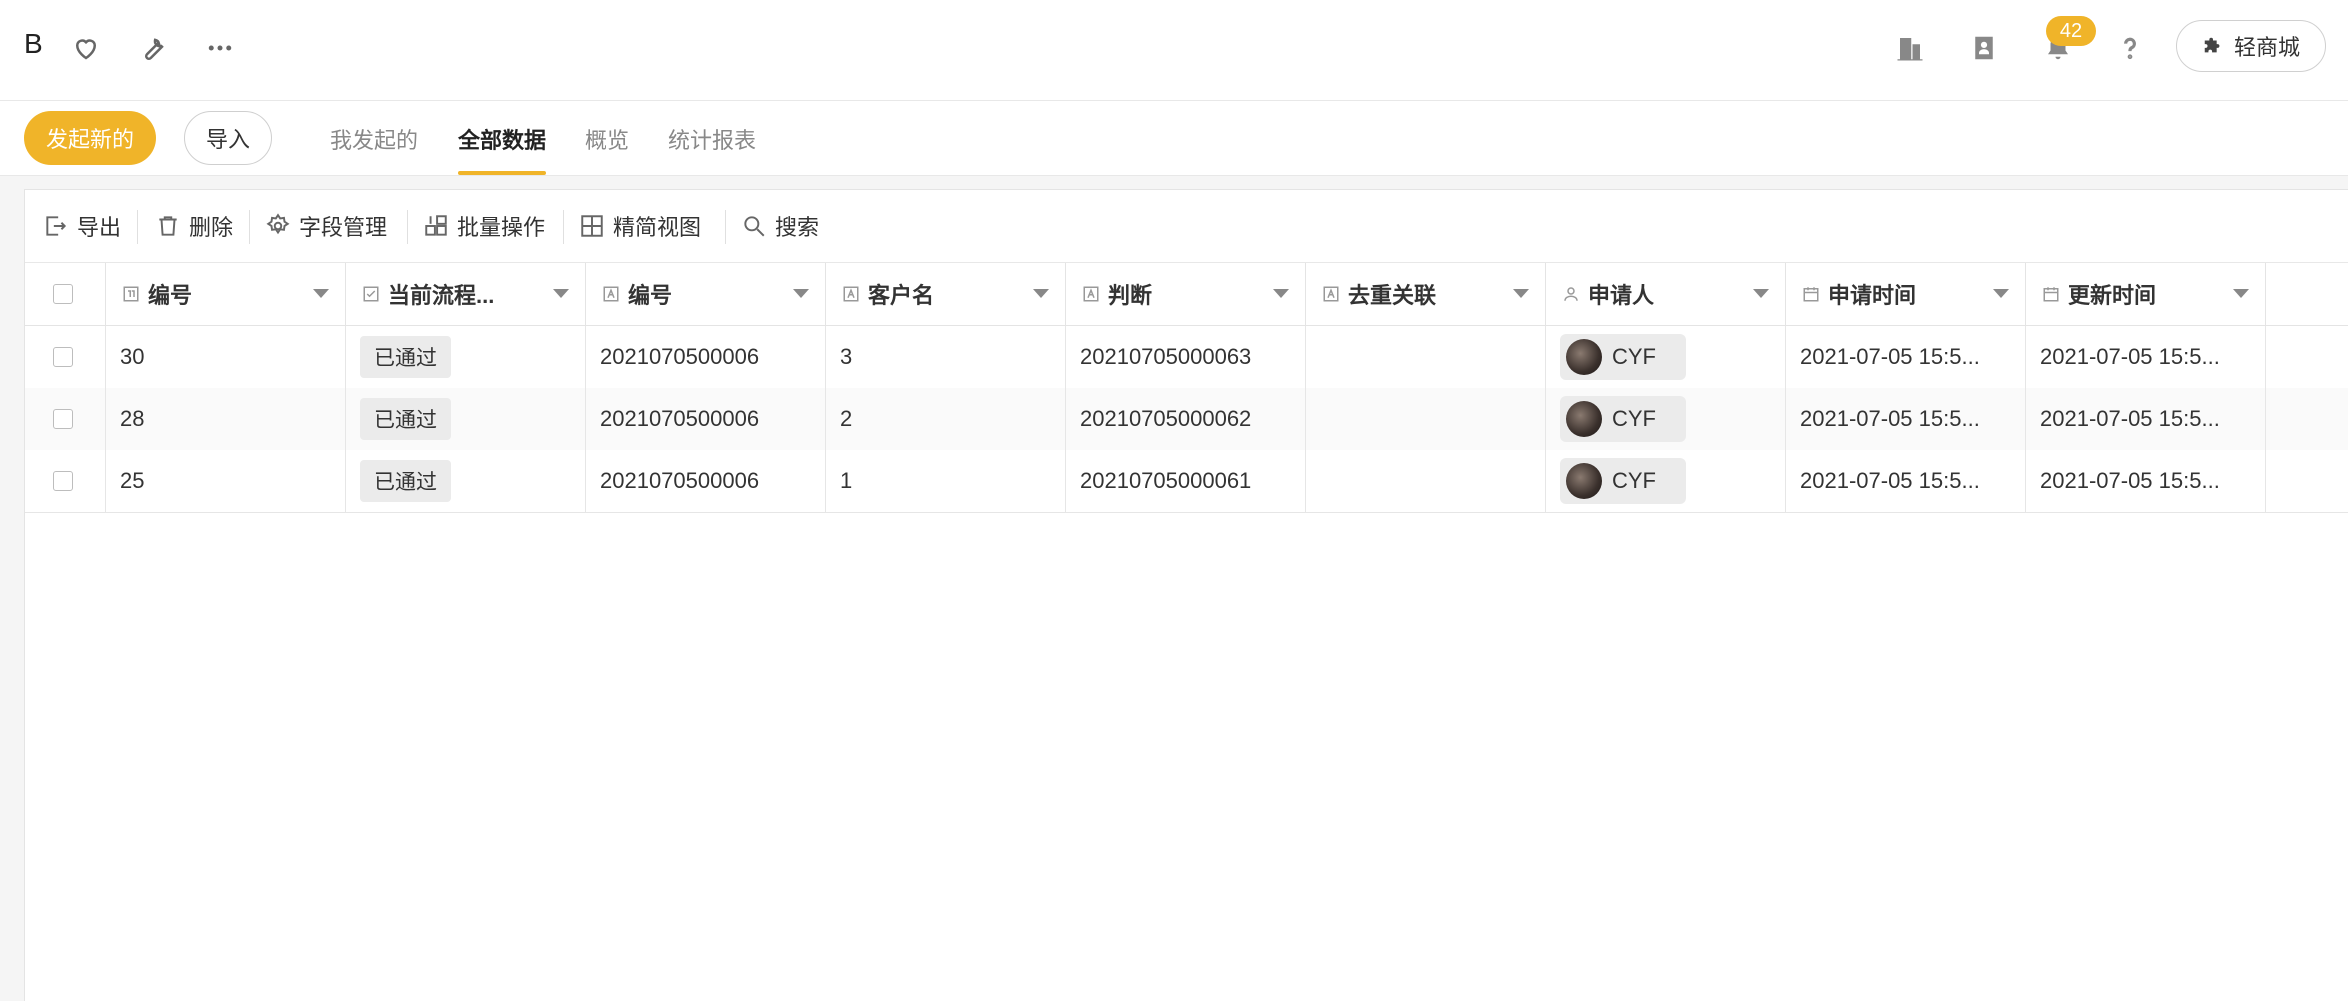 This screenshot has height=1001, width=2348. I want to click on batch-label: 批量操作, so click(501, 227).